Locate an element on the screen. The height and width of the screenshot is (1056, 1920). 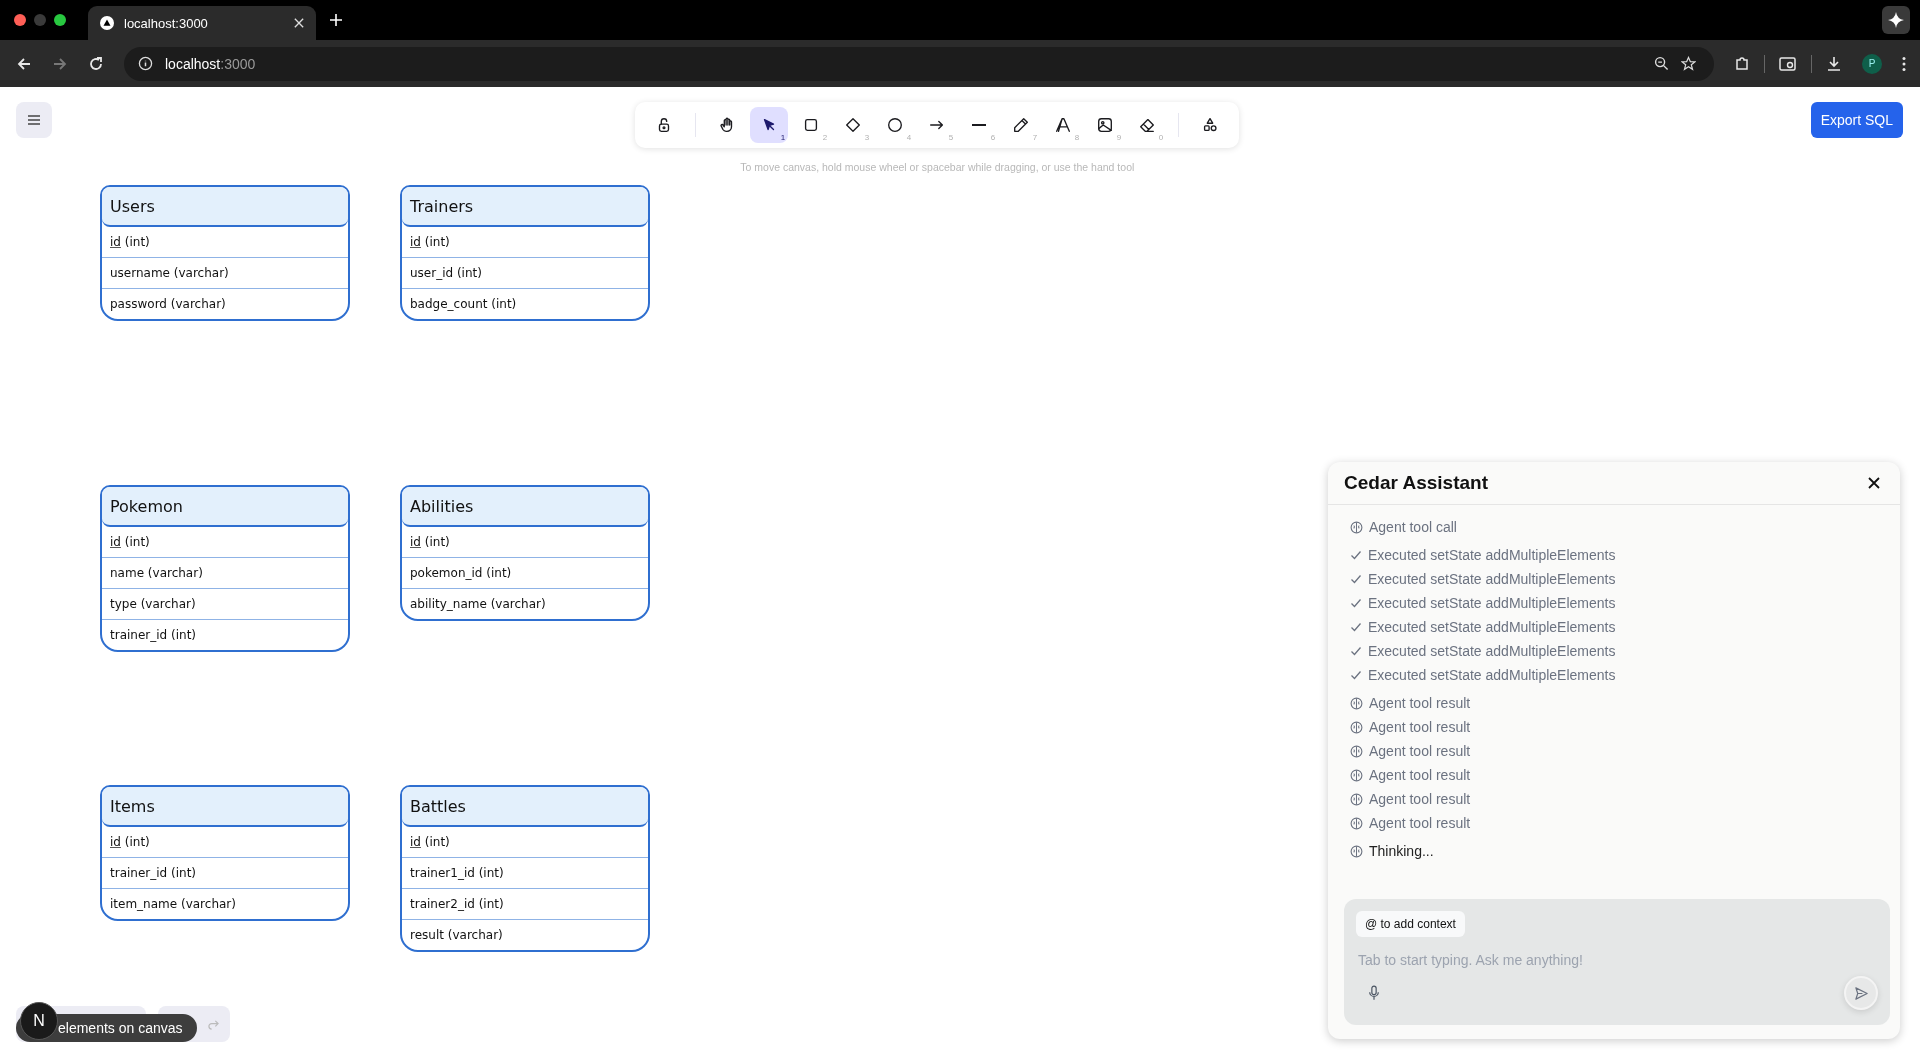
field-label: badge_count (int) is located at coordinates (525, 303).